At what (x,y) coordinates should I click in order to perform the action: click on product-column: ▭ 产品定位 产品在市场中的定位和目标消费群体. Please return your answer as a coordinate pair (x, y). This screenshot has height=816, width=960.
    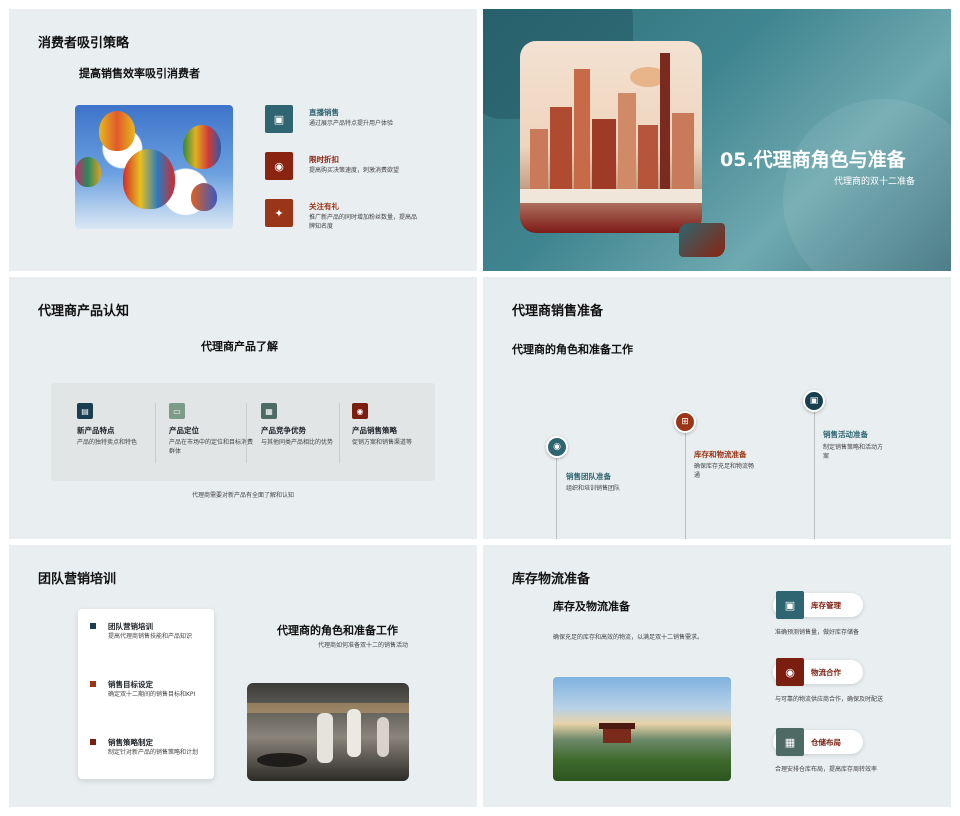
    Looking at the image, I should click on (213, 429).